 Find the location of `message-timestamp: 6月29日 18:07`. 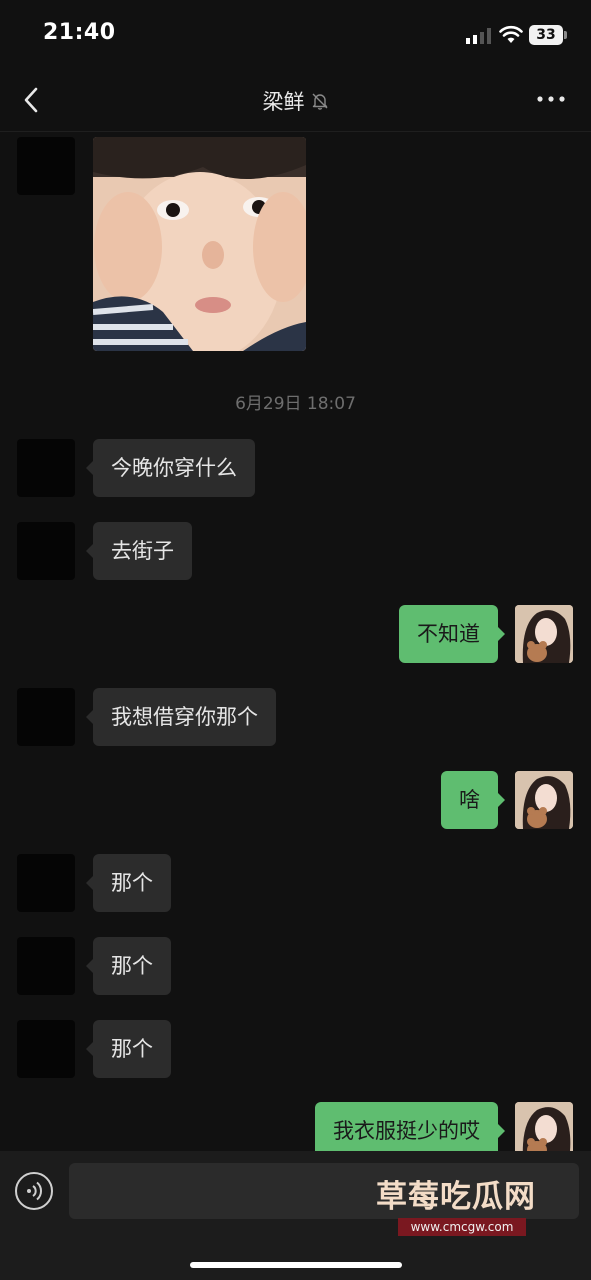

message-timestamp: 6月29日 18:07 is located at coordinates (295, 404).